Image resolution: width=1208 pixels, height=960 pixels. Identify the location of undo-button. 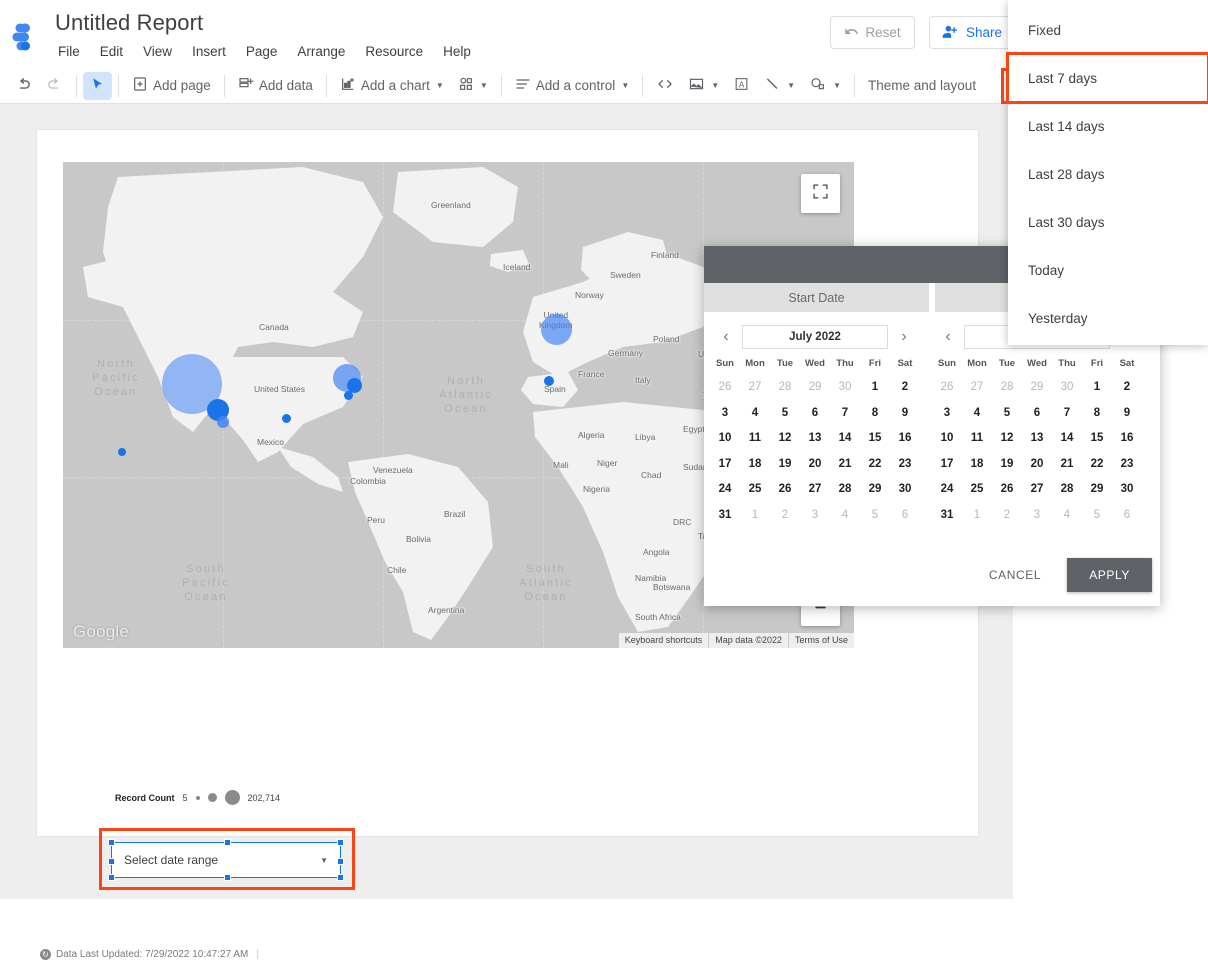
(23, 86).